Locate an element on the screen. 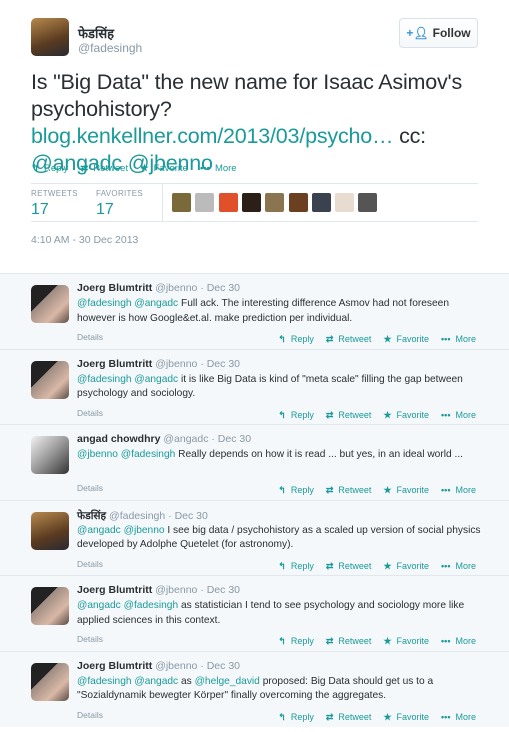 The height and width of the screenshot is (732, 509). reply-icon: ↰ is located at coordinates (35, 168).